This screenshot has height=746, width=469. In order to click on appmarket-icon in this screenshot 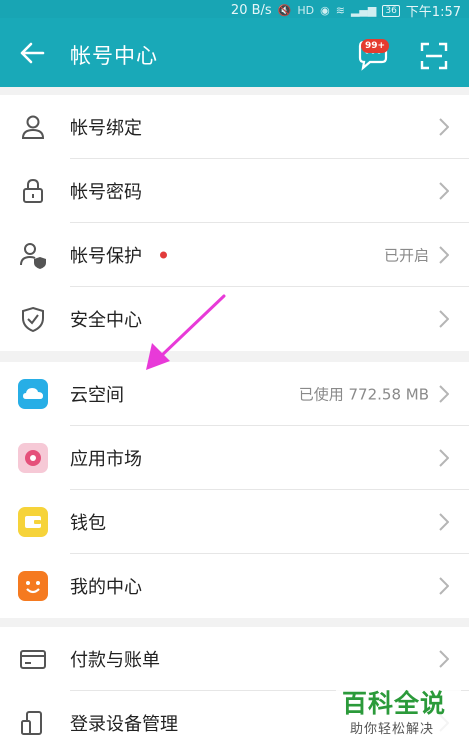, I will do `click(33, 458)`.